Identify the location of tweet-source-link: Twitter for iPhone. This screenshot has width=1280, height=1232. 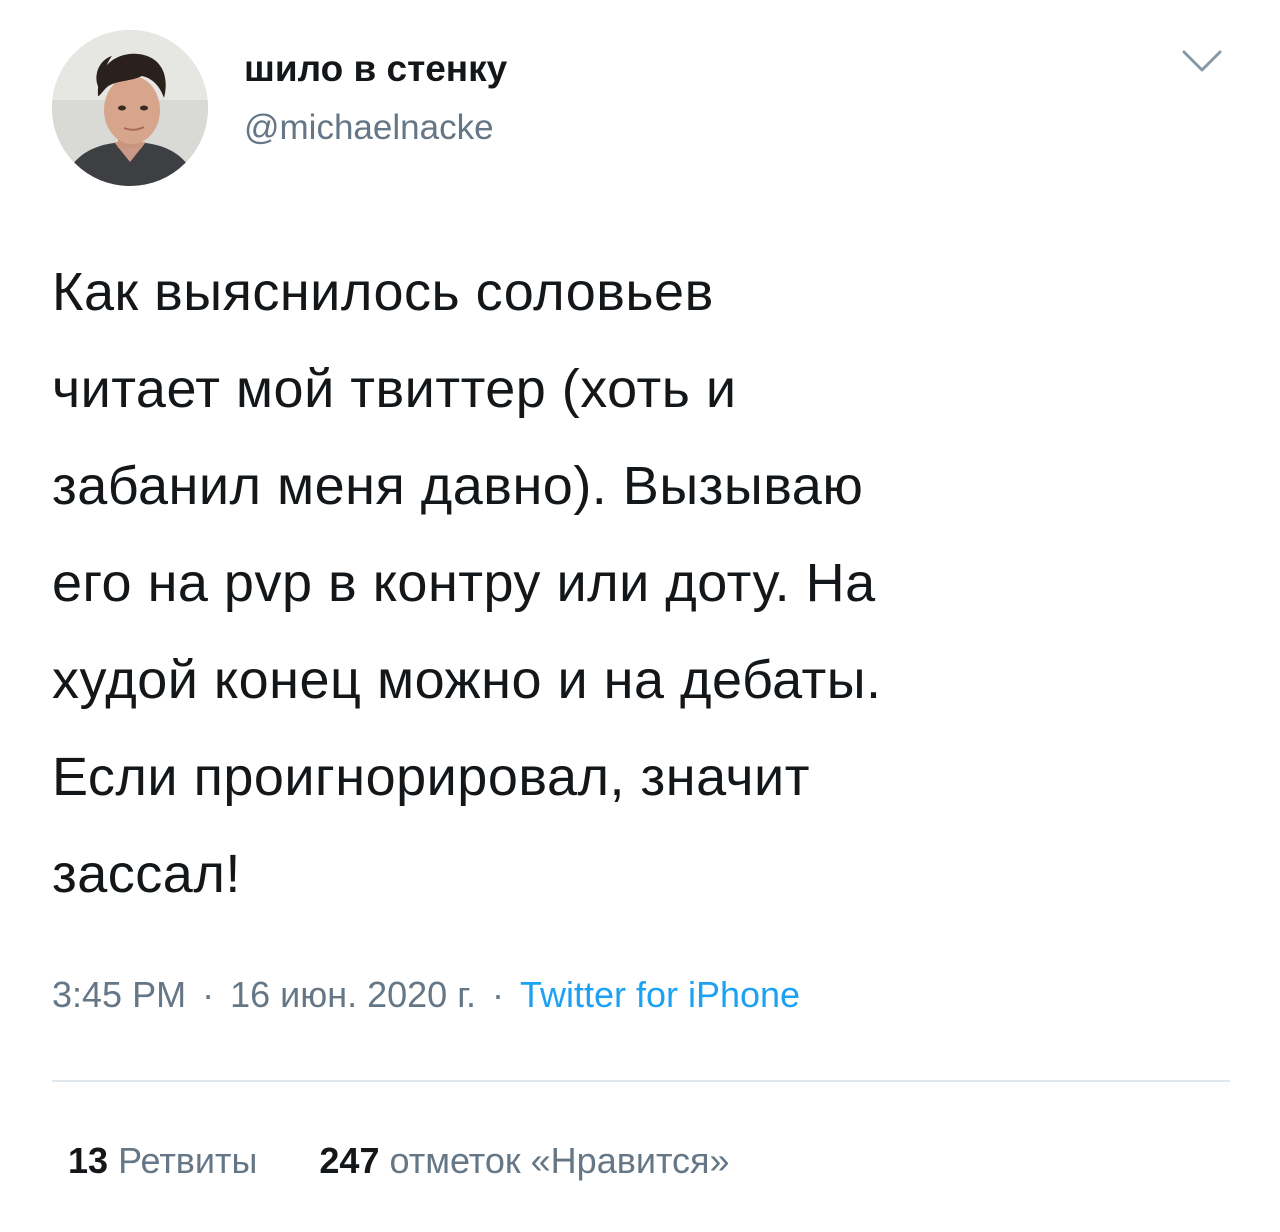
(660, 994).